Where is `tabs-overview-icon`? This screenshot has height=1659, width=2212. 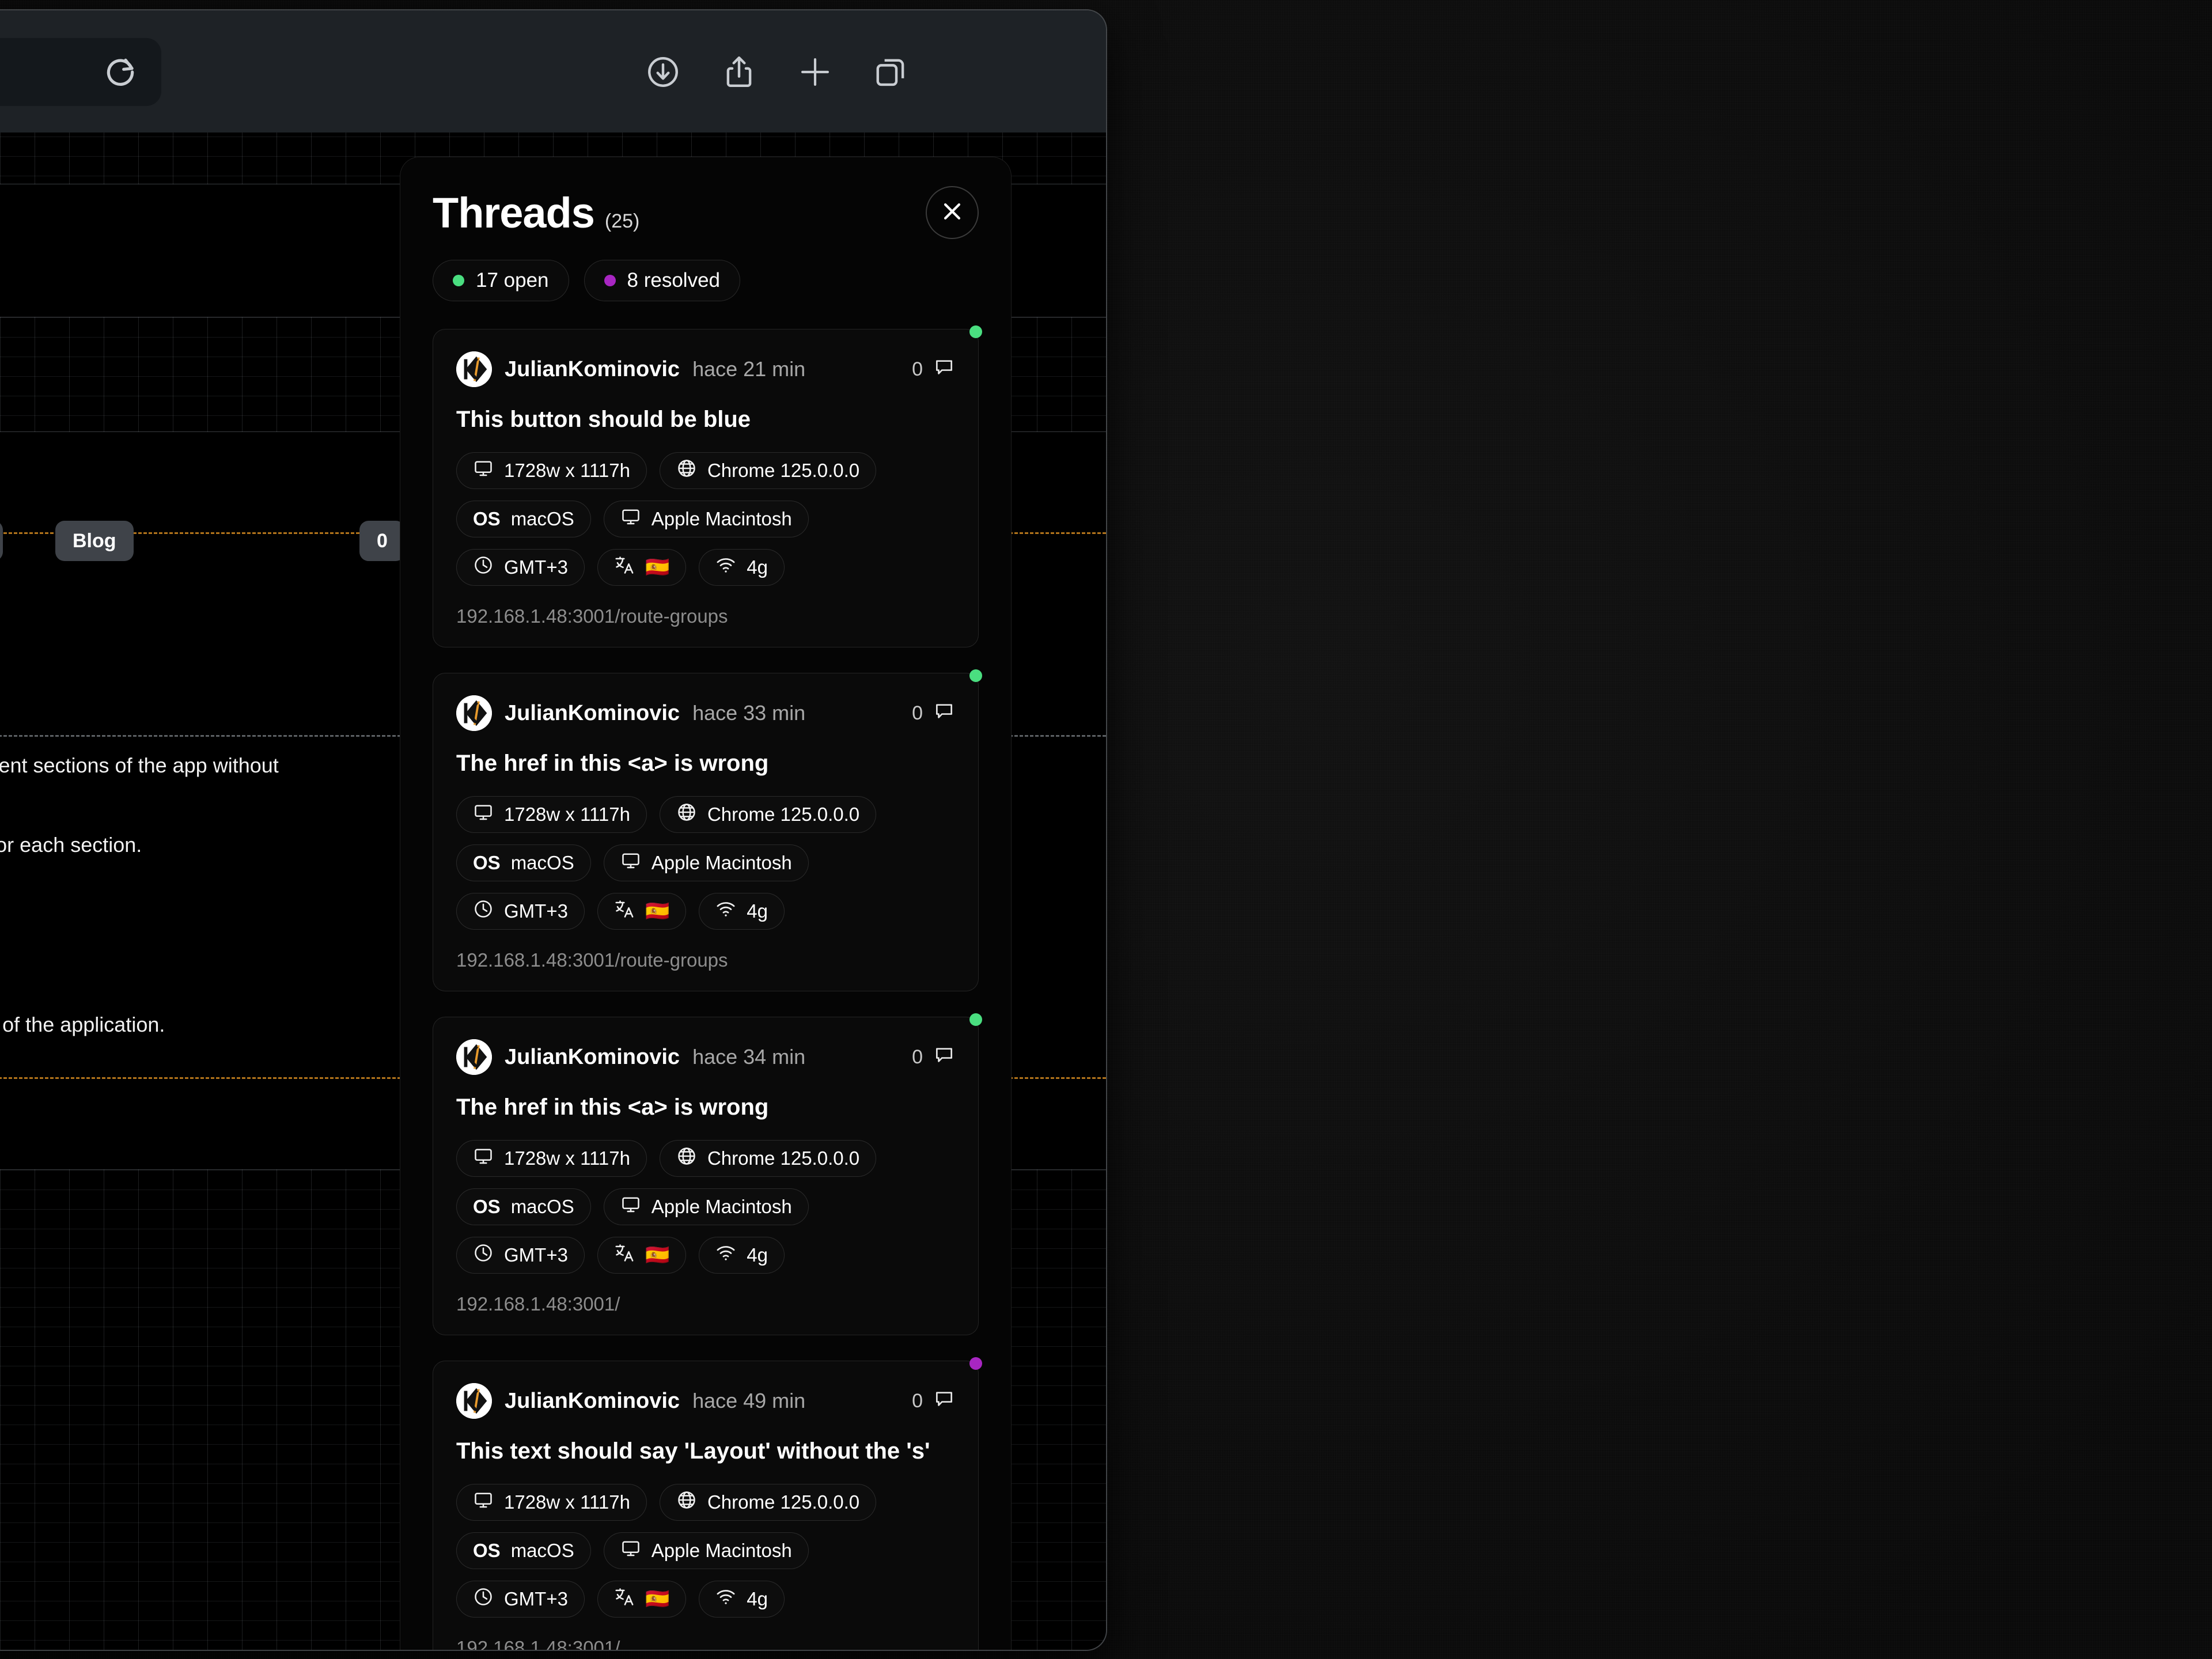 tabs-overview-icon is located at coordinates (891, 72).